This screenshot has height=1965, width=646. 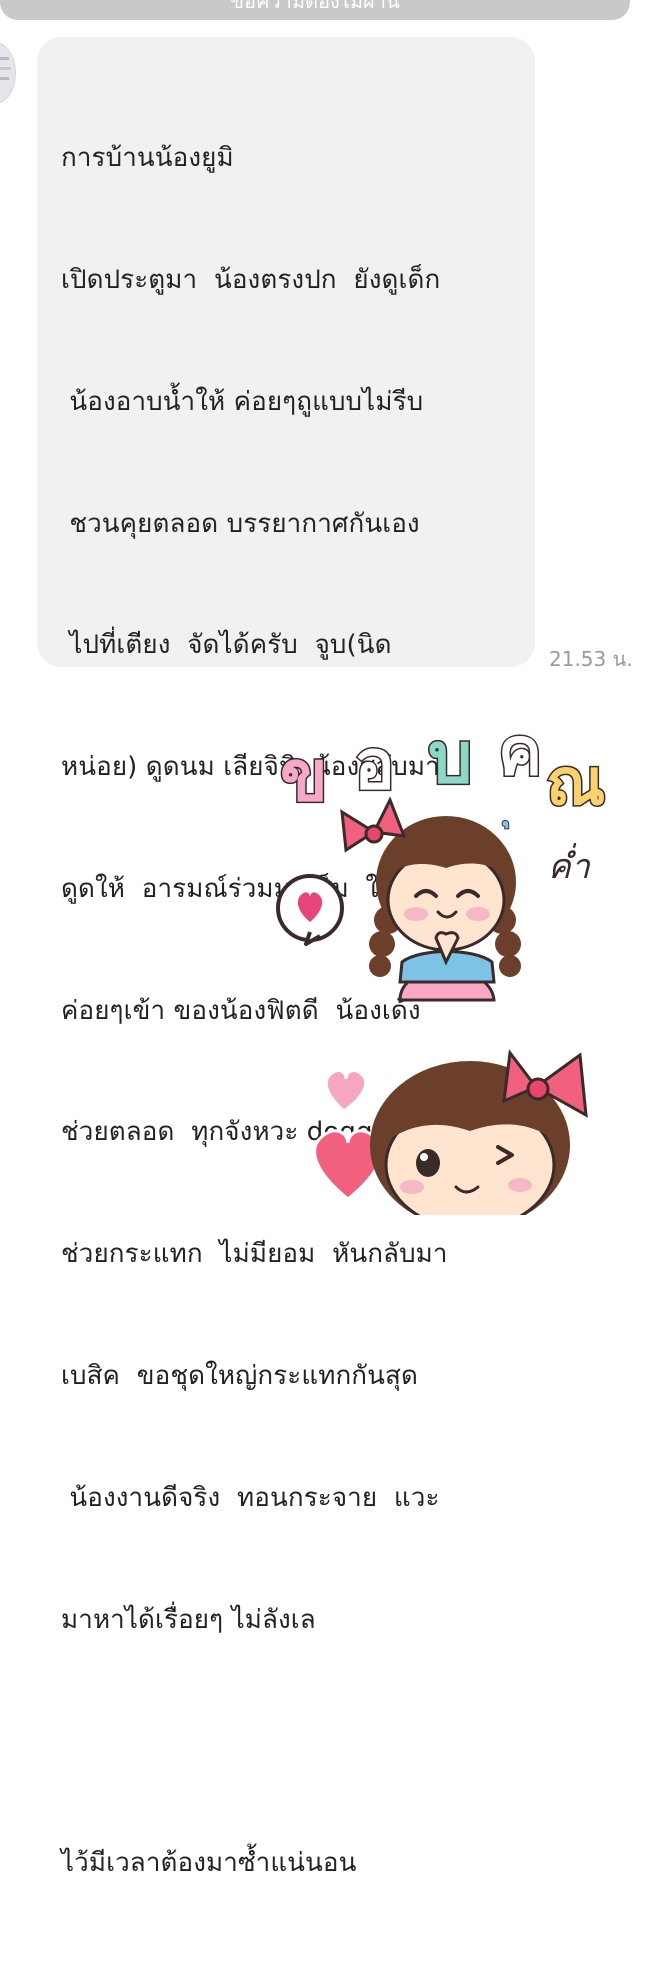 What do you see at coordinates (374, 765) in the screenshot?
I see `svg-text: อ` at bounding box center [374, 765].